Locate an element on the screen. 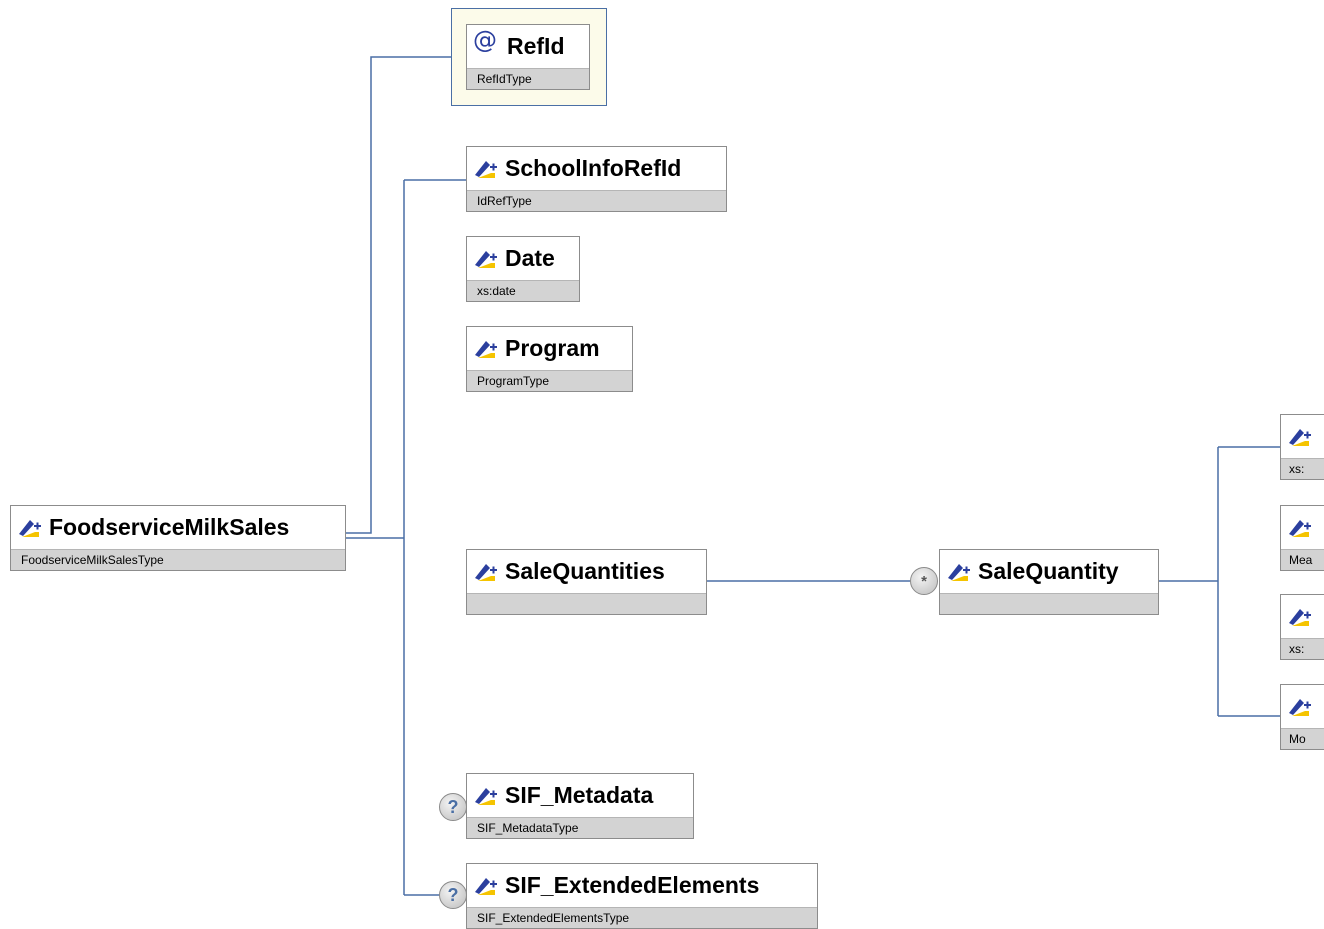  element-name: SaleQuantity is located at coordinates (1048, 570).